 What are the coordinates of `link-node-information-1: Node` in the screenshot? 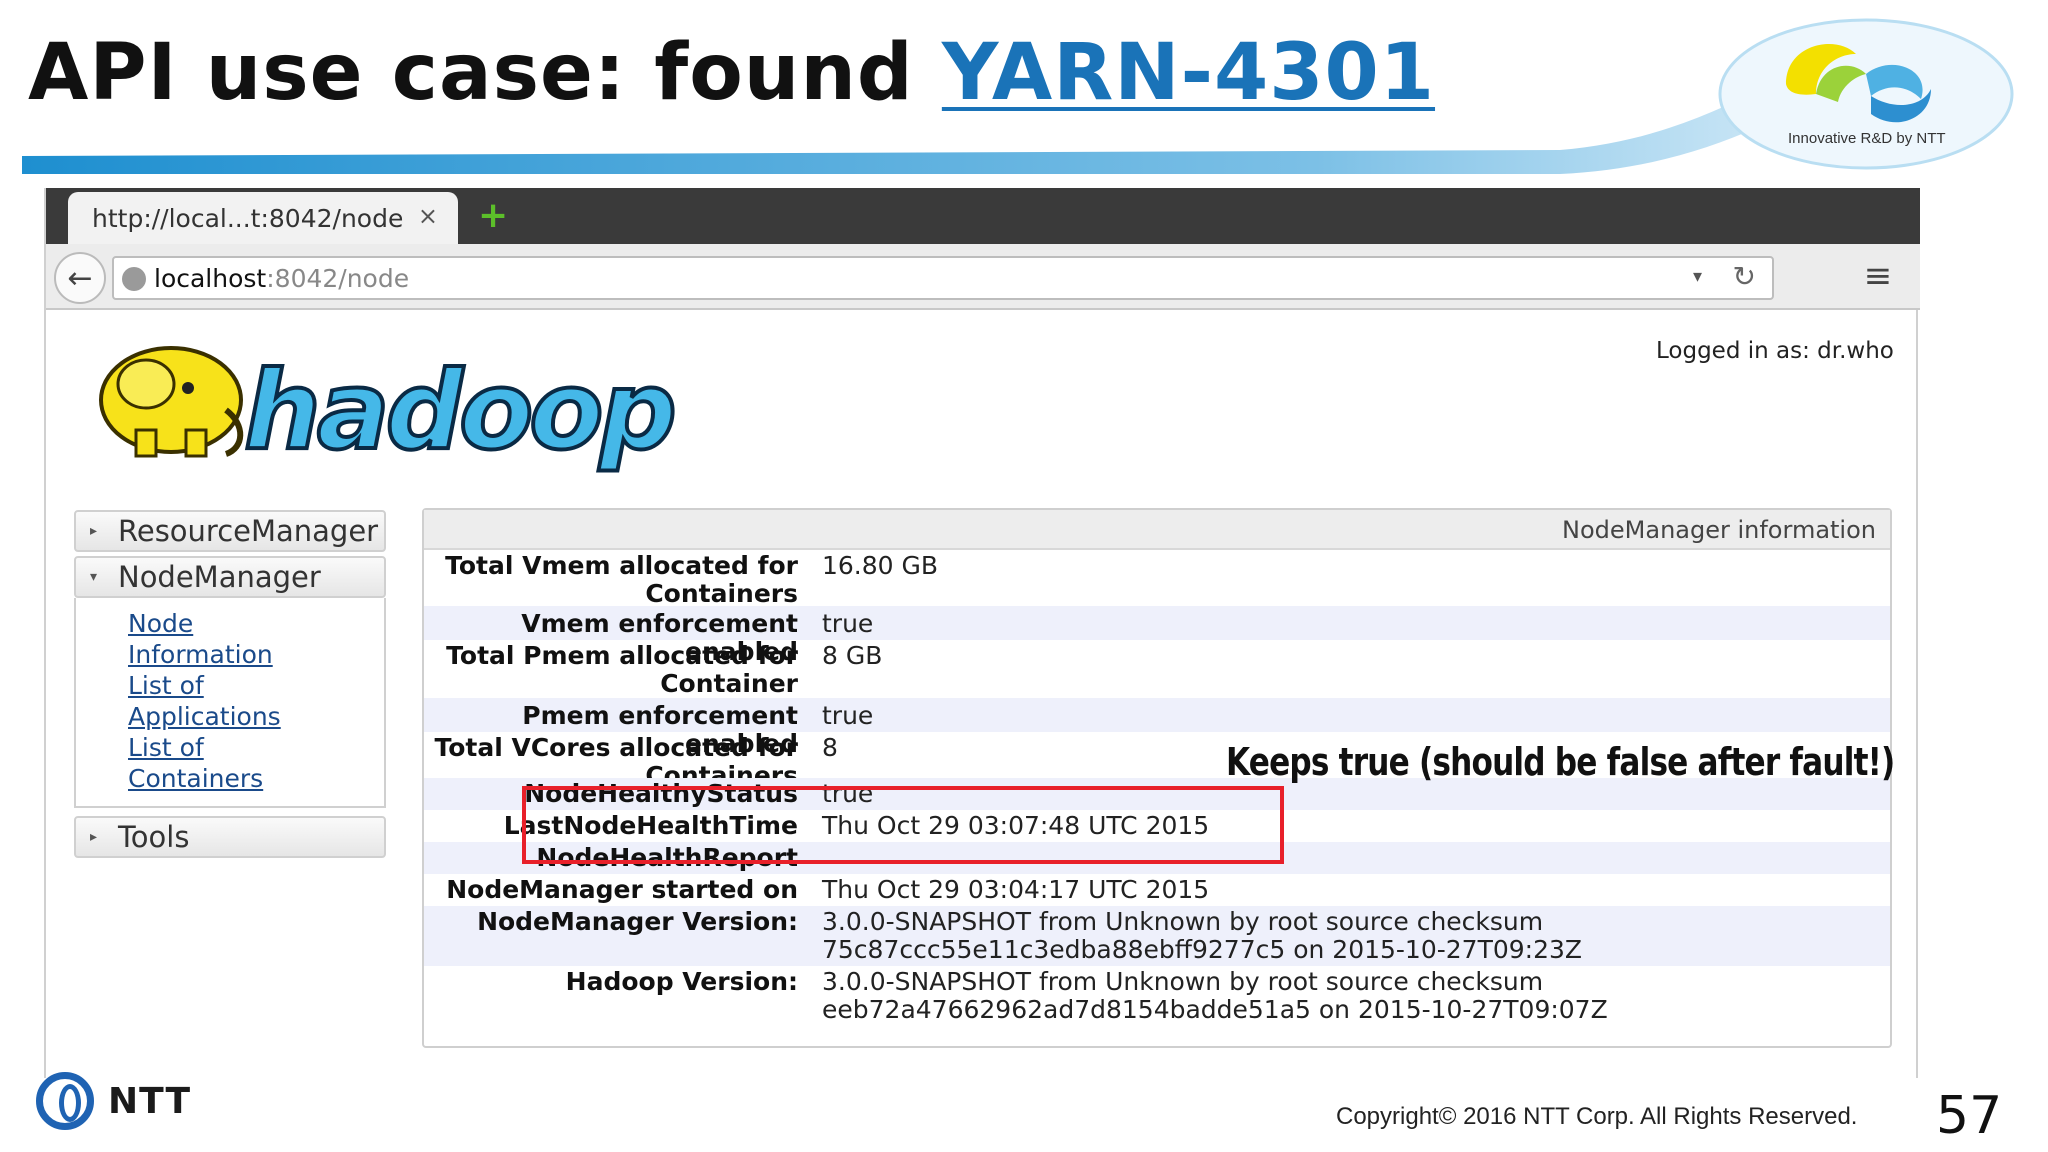 It's located at (256, 623).